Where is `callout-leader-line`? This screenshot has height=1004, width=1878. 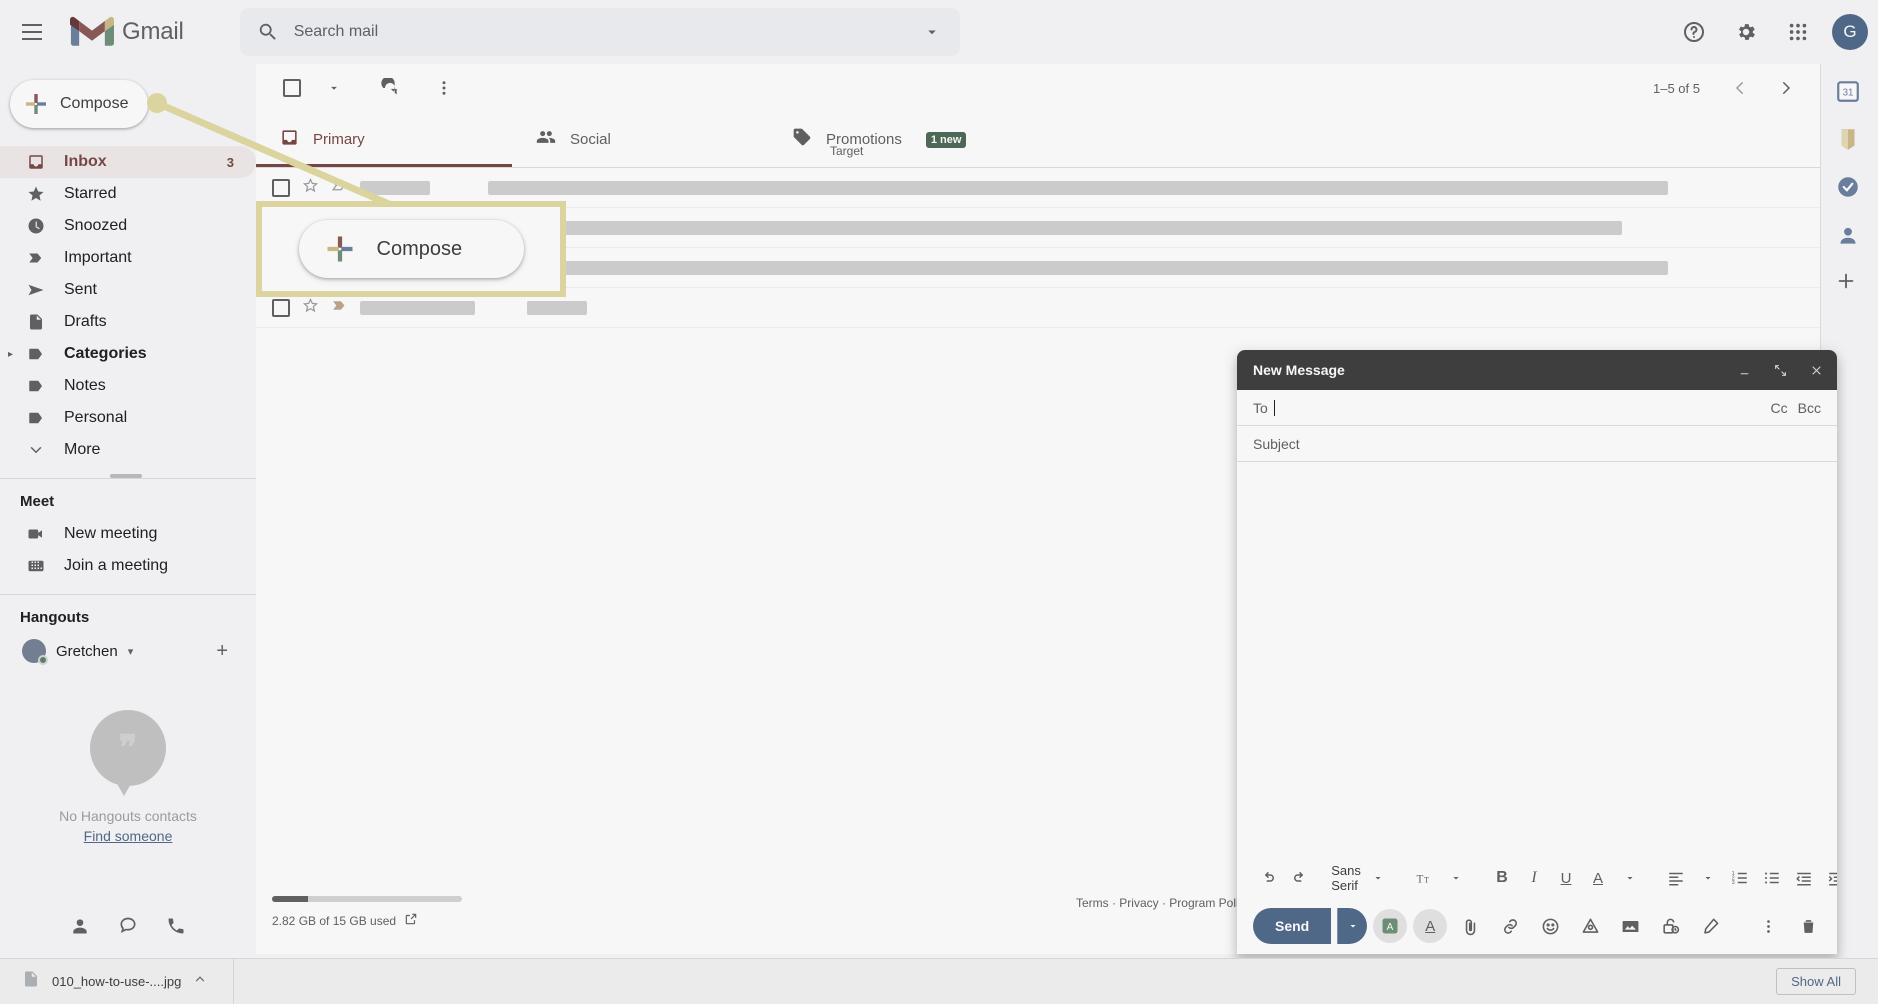
callout-leader-line is located at coordinates (277, 155).